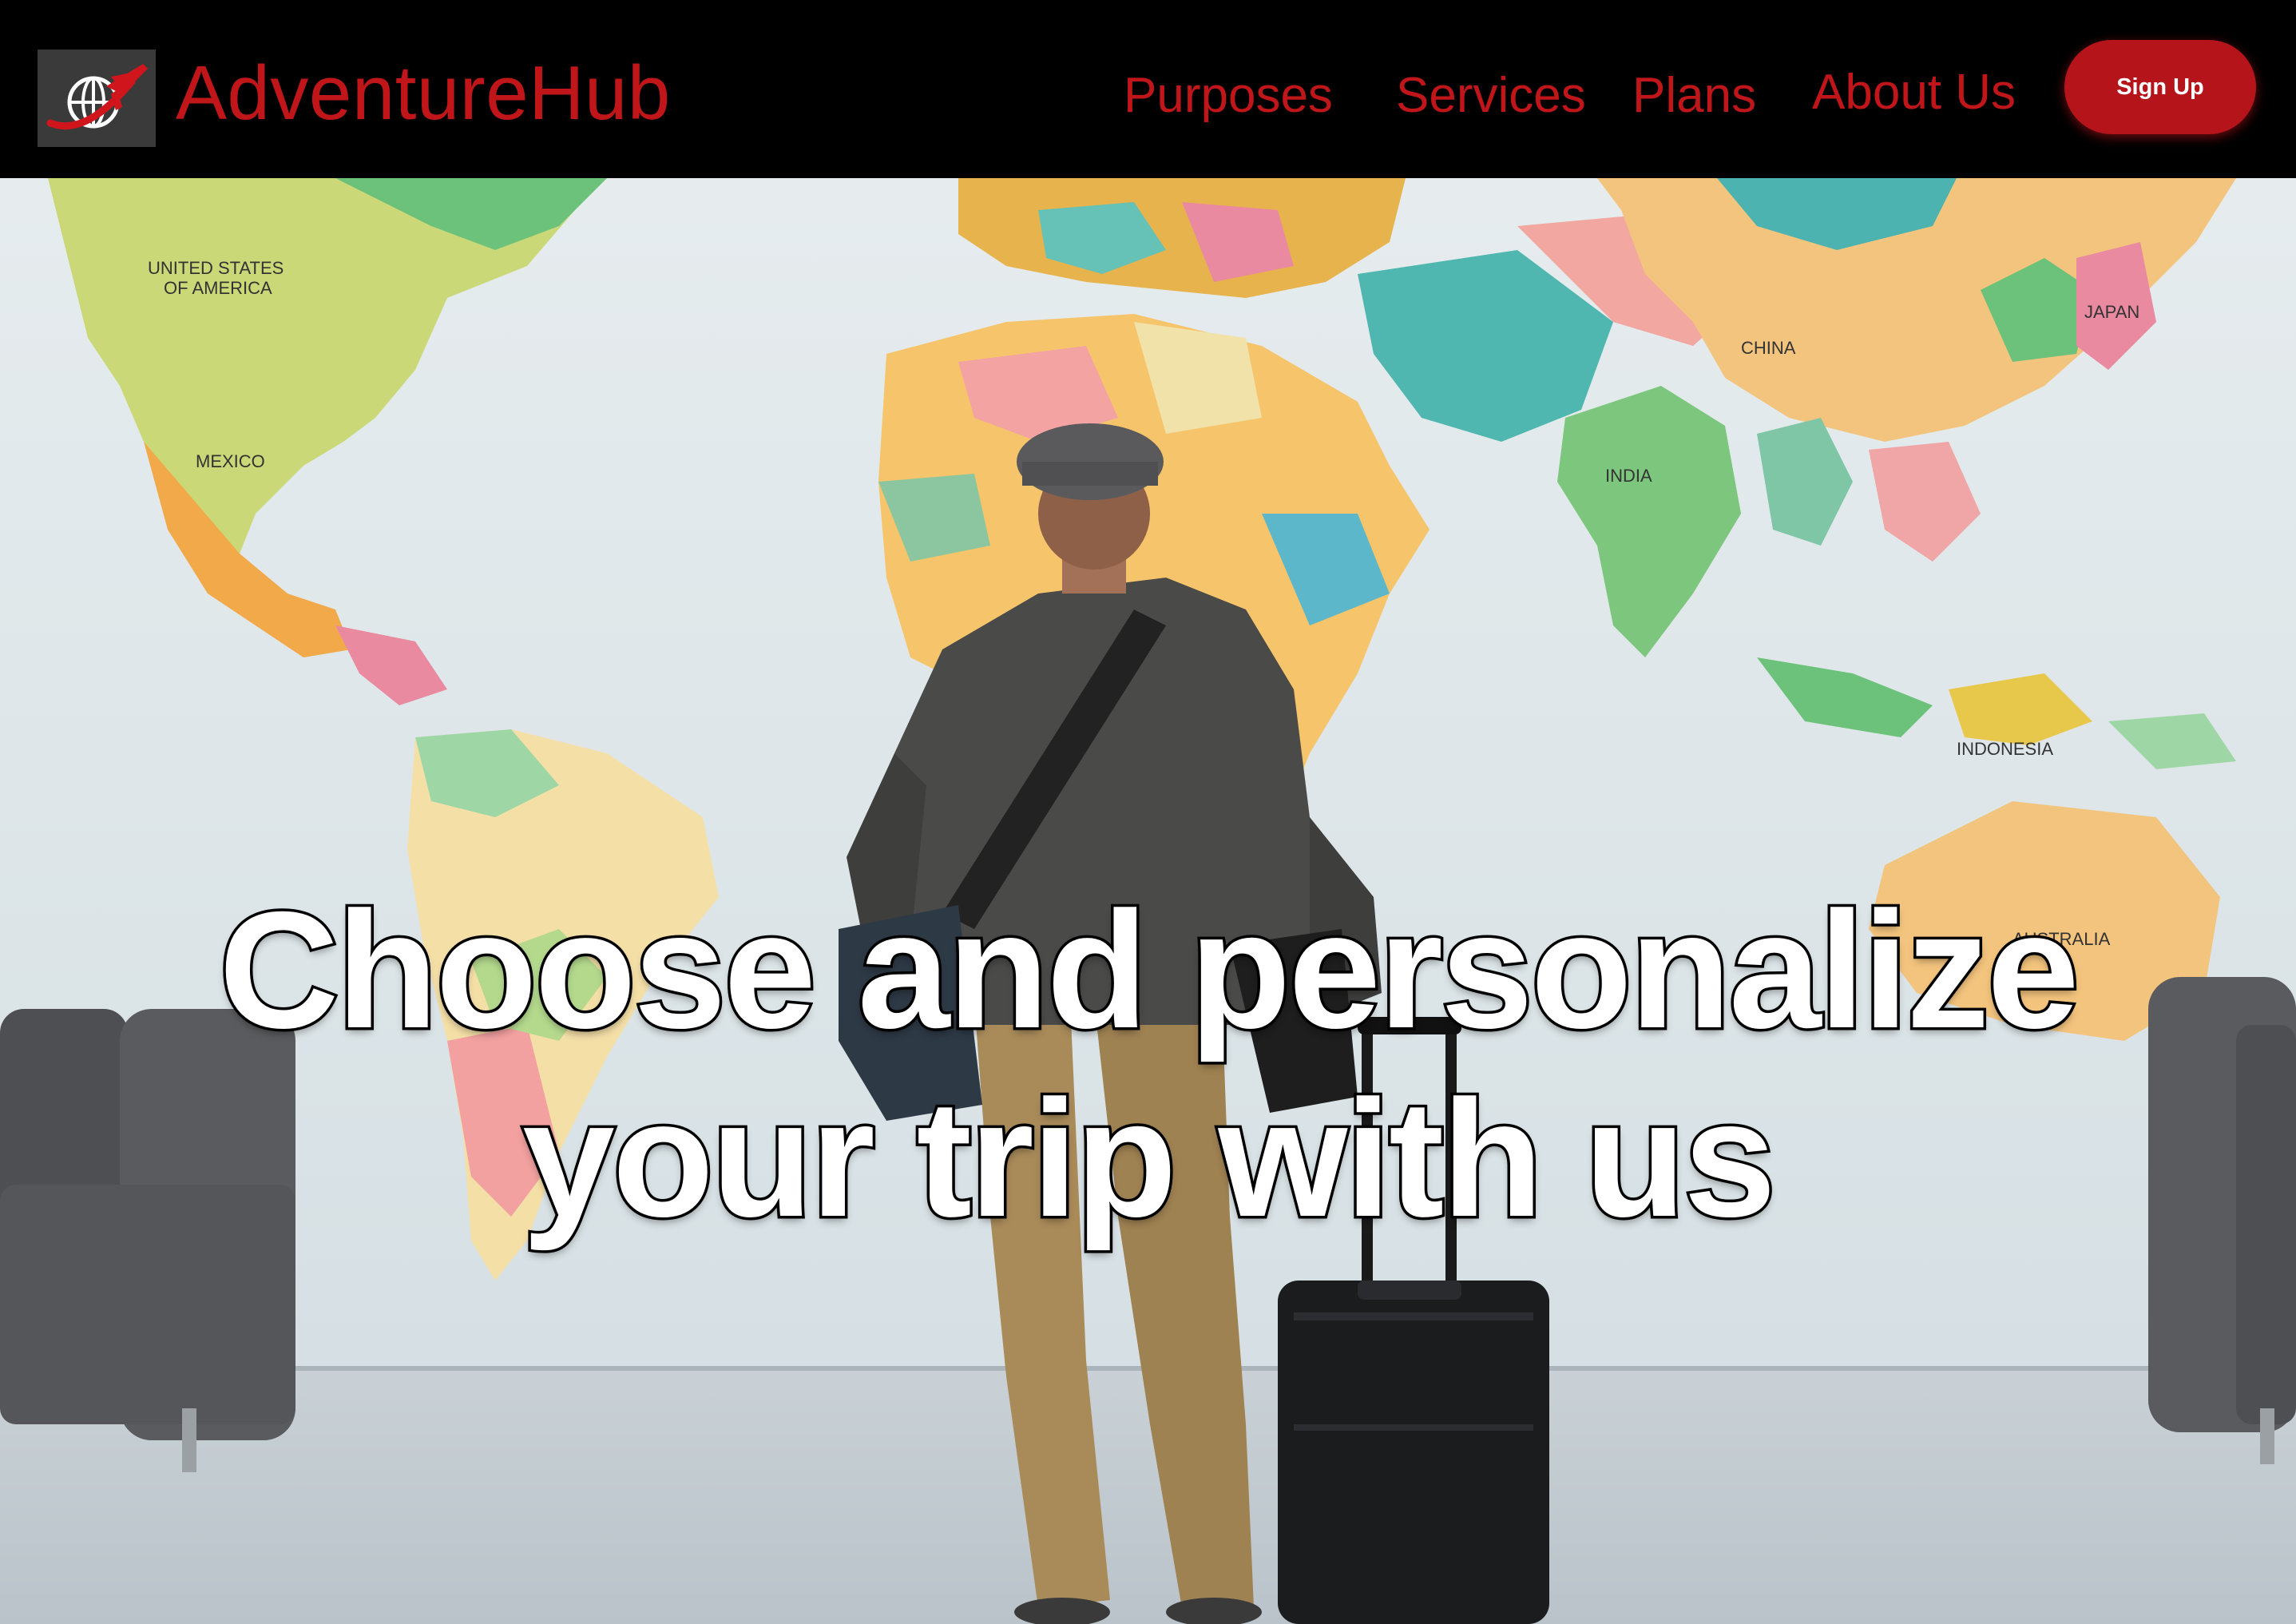 This screenshot has height=1624, width=2296. I want to click on map-label-usa: UNITED STATES, so click(216, 268).